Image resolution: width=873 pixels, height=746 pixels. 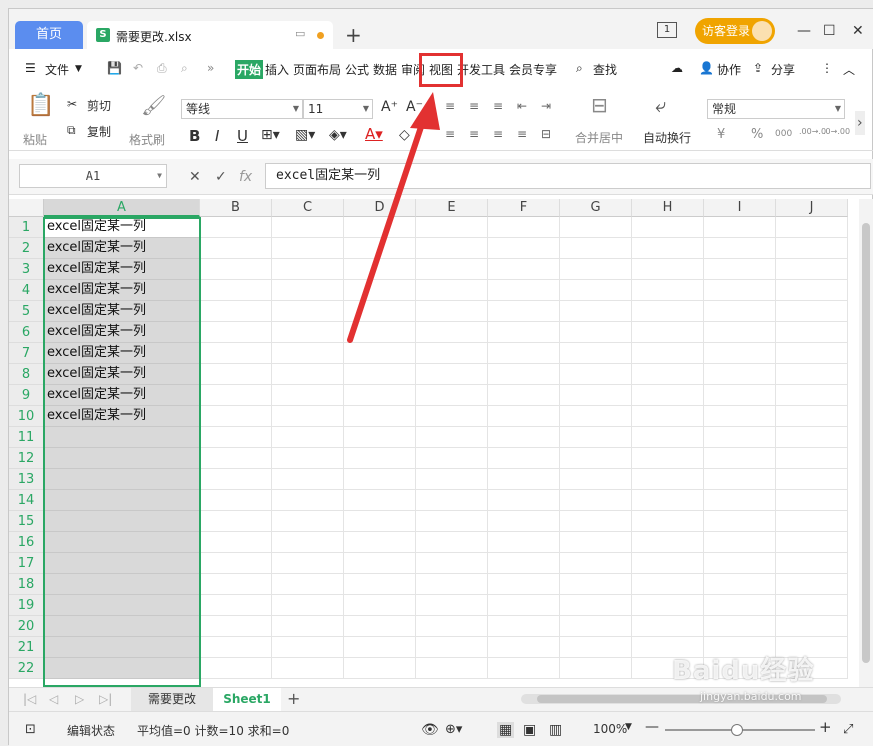 What do you see at coordinates (30, 68) in the screenshot?
I see `hamburger-icon: ☰` at bounding box center [30, 68].